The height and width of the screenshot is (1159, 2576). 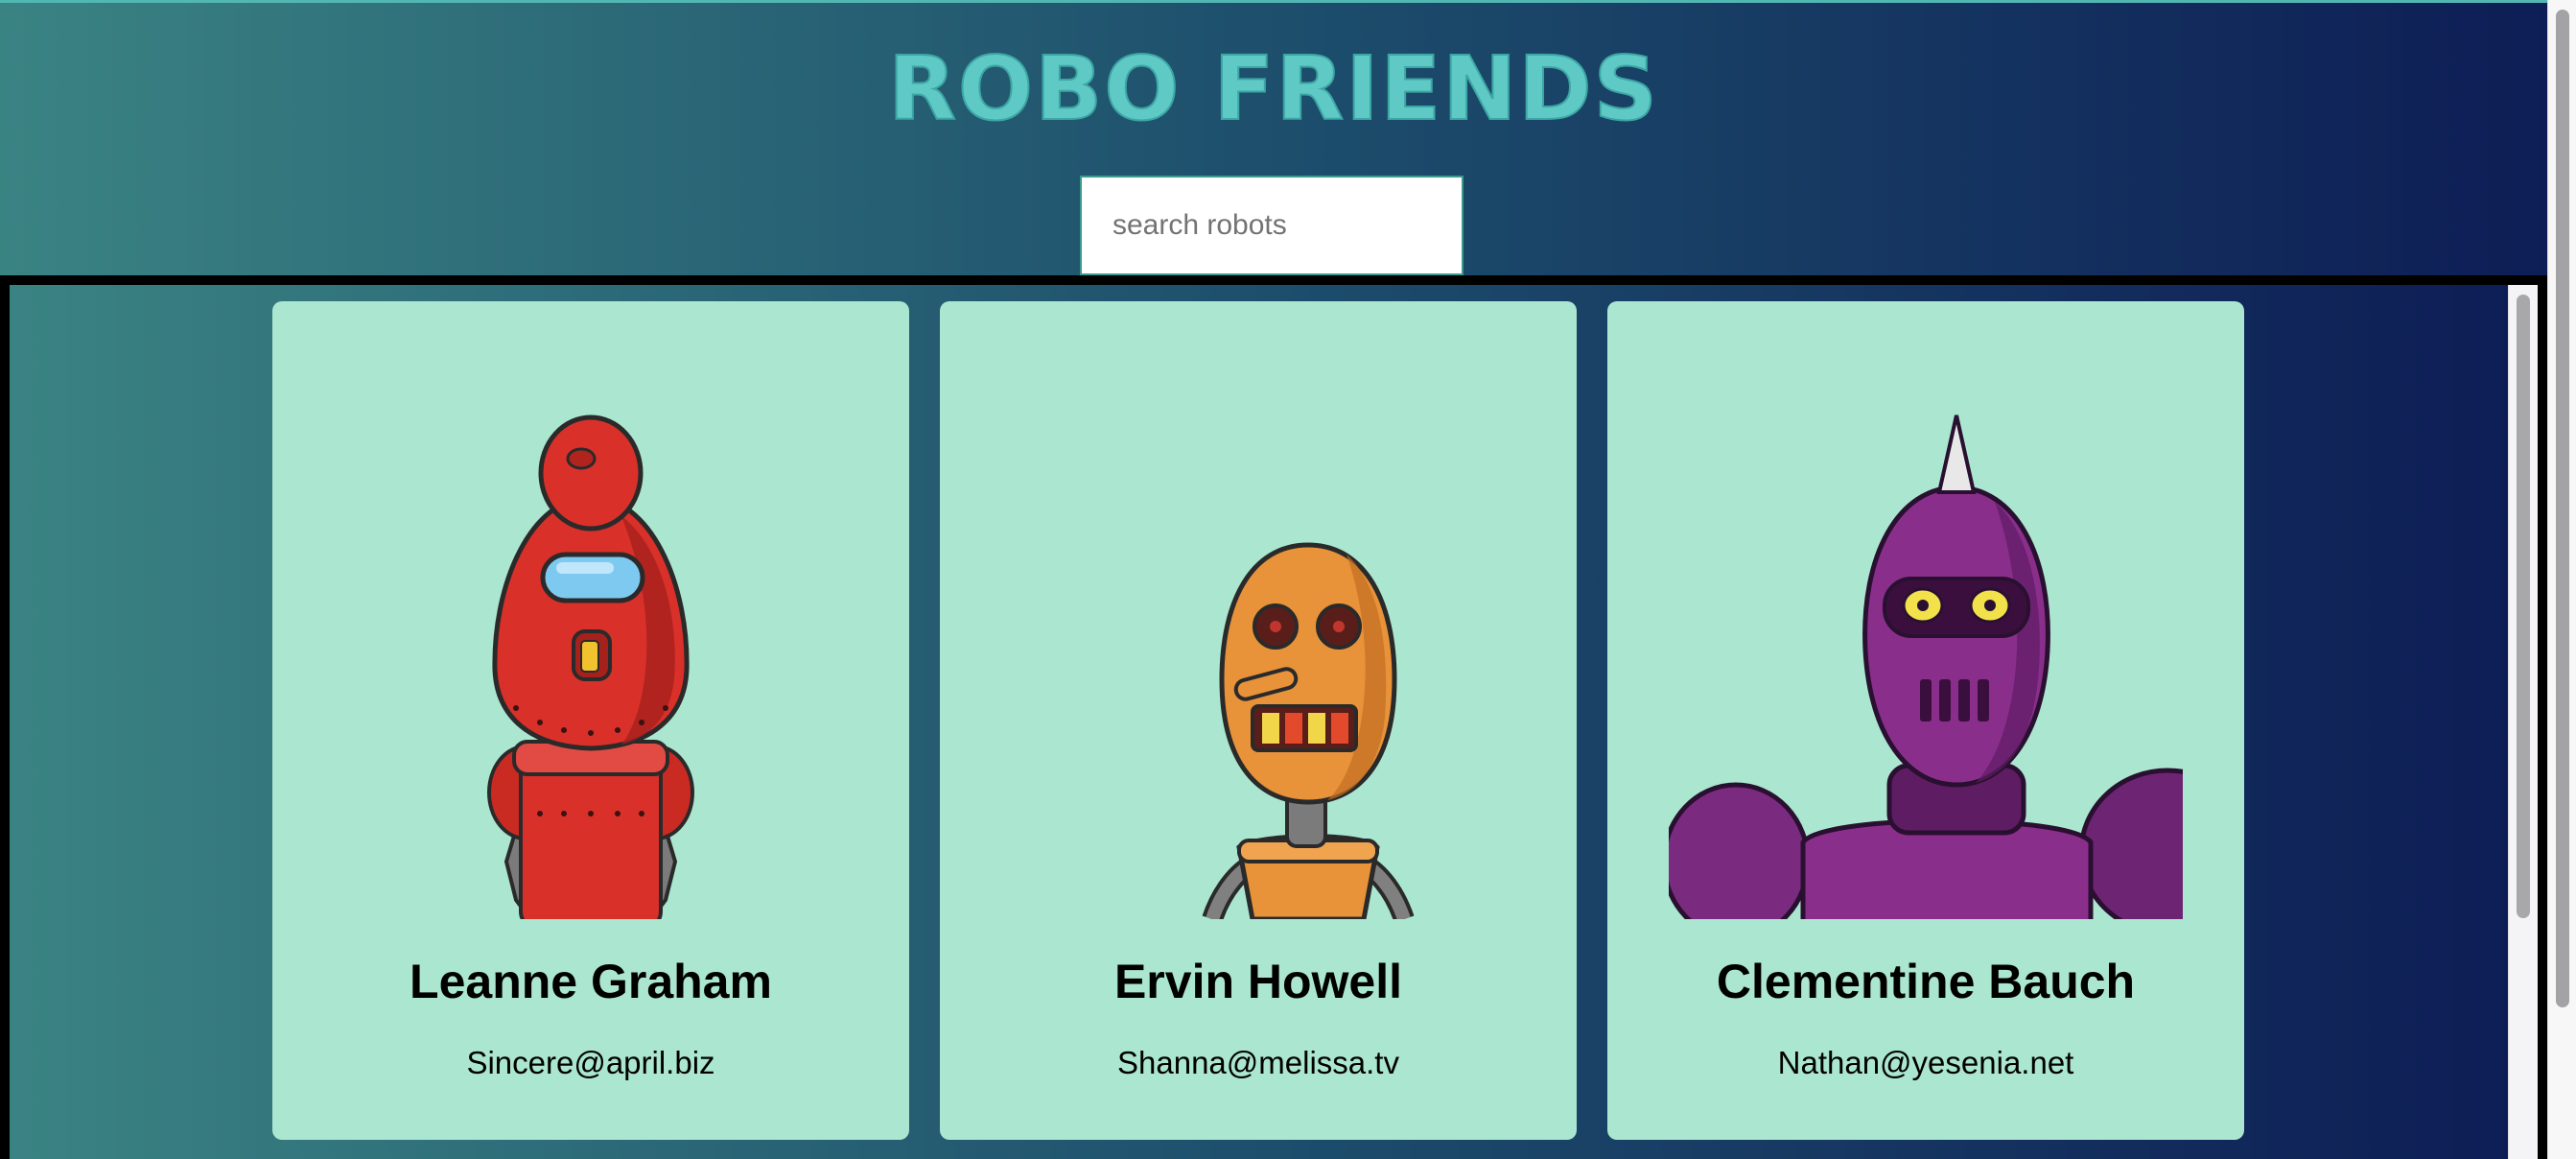 I want to click on robot-email: Shanna@melissa.tv, so click(x=1258, y=1062).